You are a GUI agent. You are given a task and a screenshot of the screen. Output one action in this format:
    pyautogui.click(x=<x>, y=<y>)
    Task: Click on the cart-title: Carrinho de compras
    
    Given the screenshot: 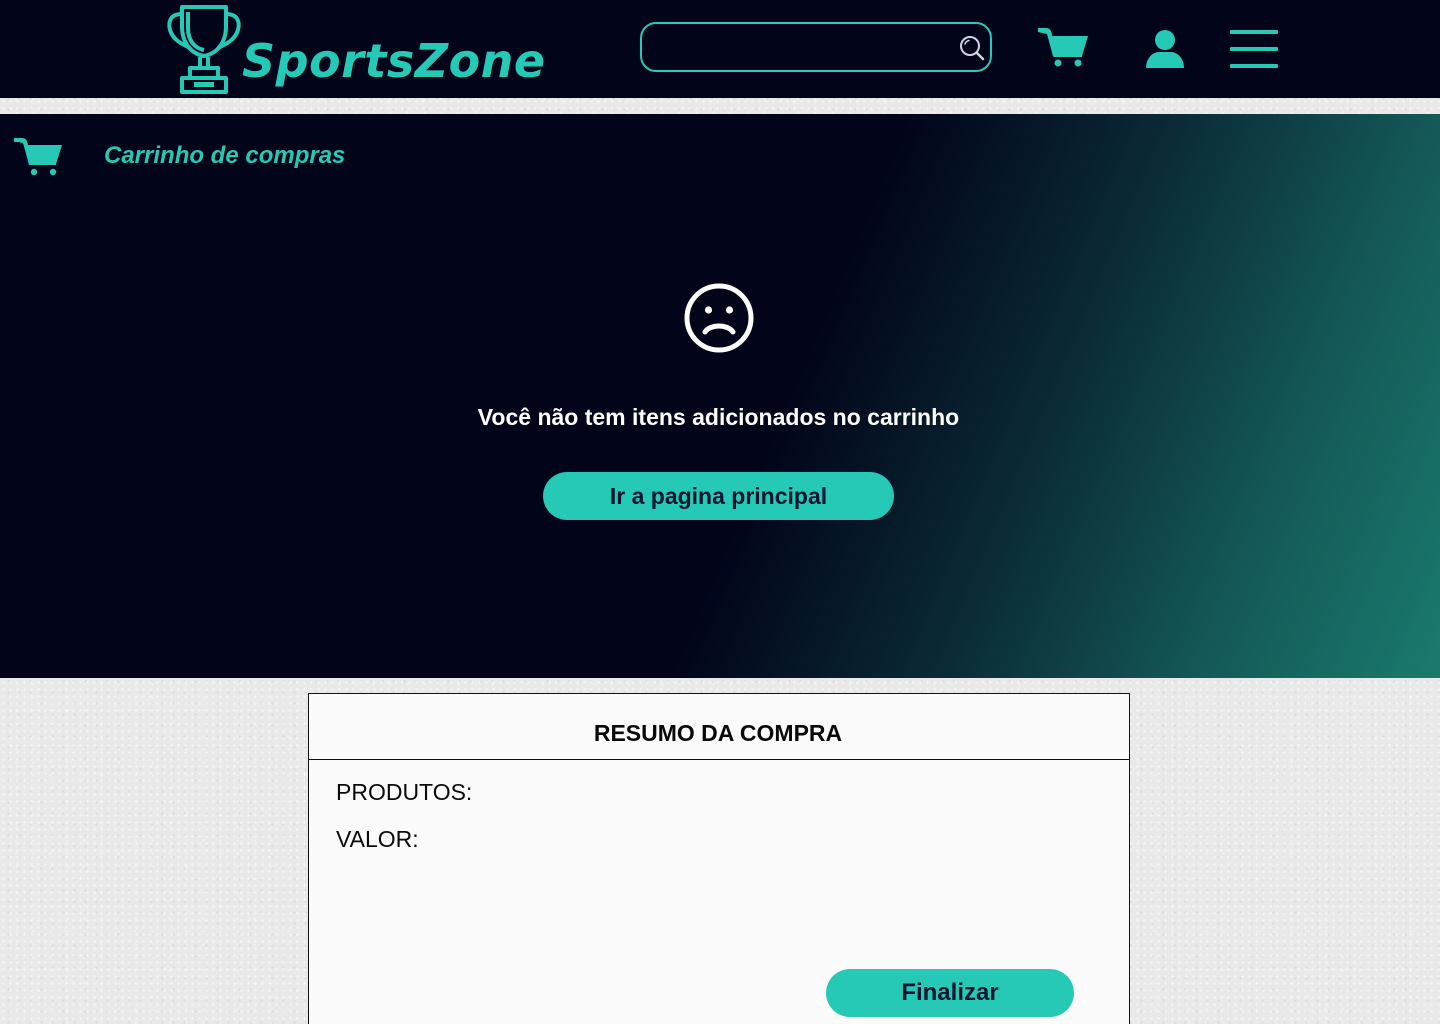 What is the action you would take?
    pyautogui.click(x=225, y=155)
    